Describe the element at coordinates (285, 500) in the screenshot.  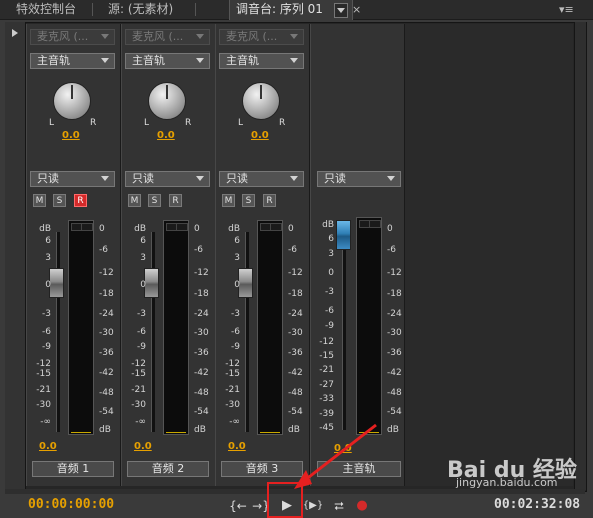
I see `play-button-highlight` at that location.